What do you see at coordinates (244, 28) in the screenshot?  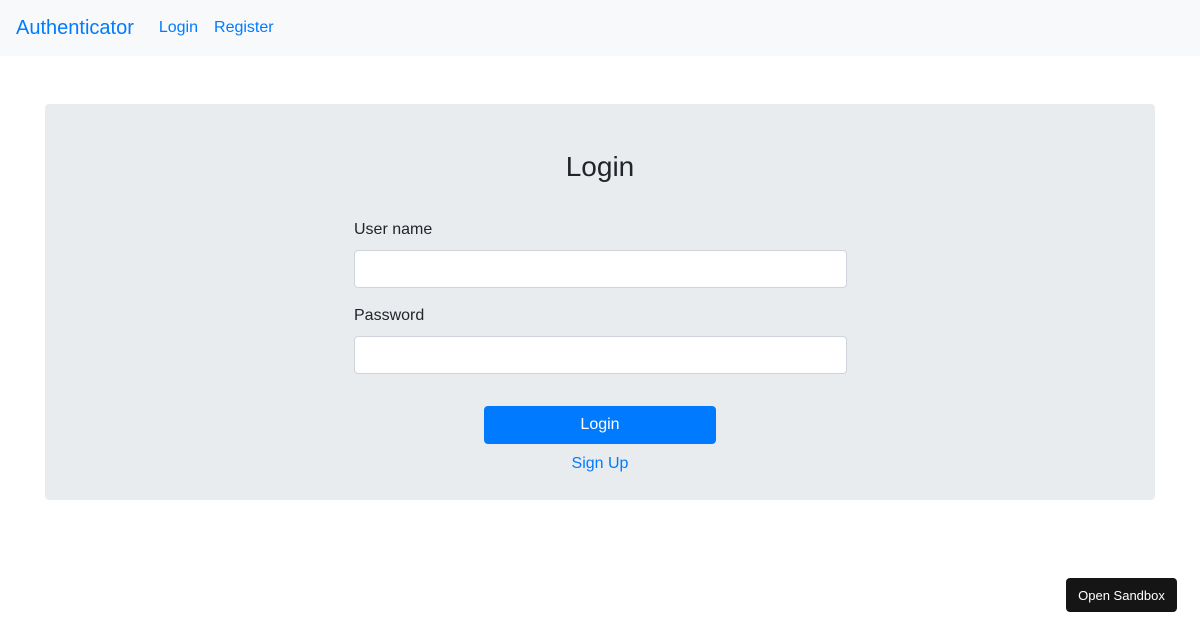 I see `nav-register-link: Register` at bounding box center [244, 28].